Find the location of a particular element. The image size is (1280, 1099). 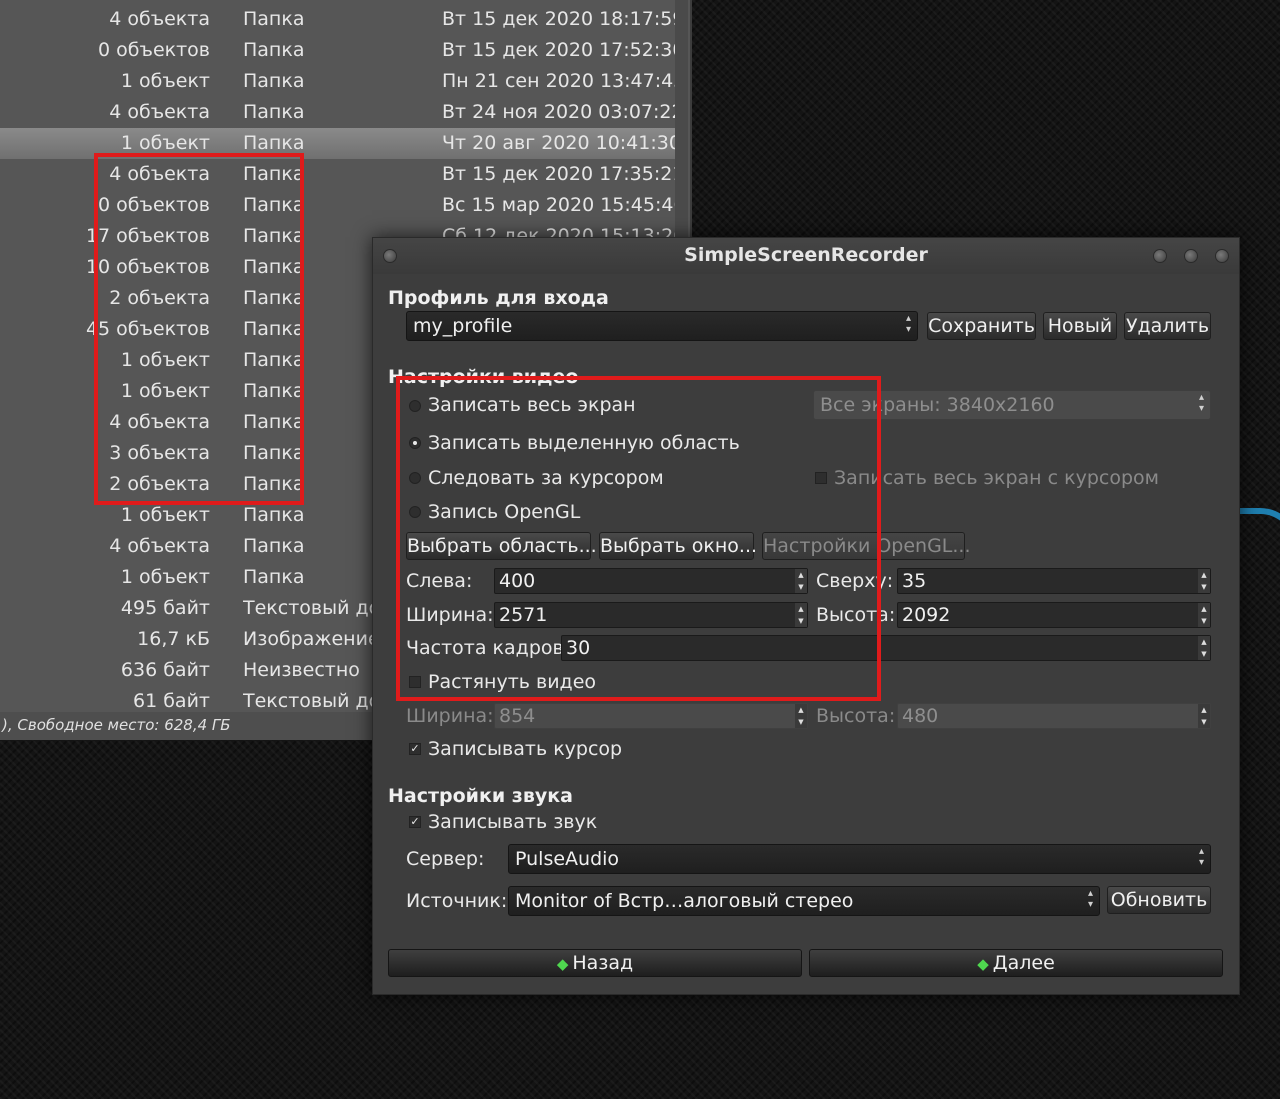

file-row: 4 объекта Папка Вт 15 дек 2020 18:17:59 is located at coordinates (342, 19).